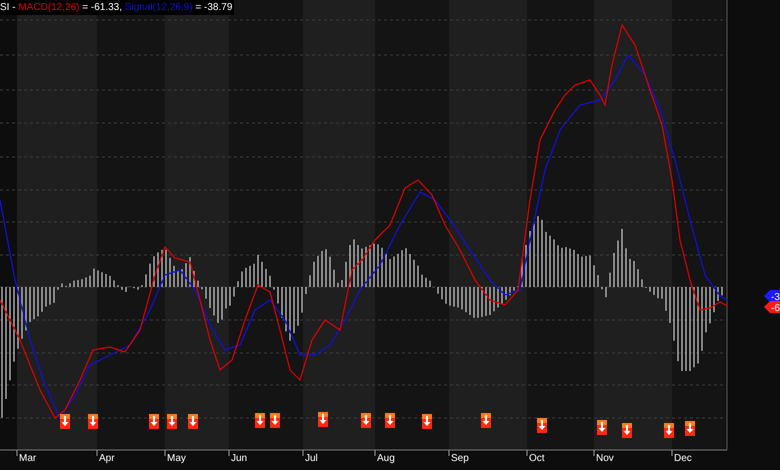 Image resolution: width=780 pixels, height=470 pixels. Describe the element at coordinates (605, 458) in the screenshot. I see `month-label: Nov` at that location.